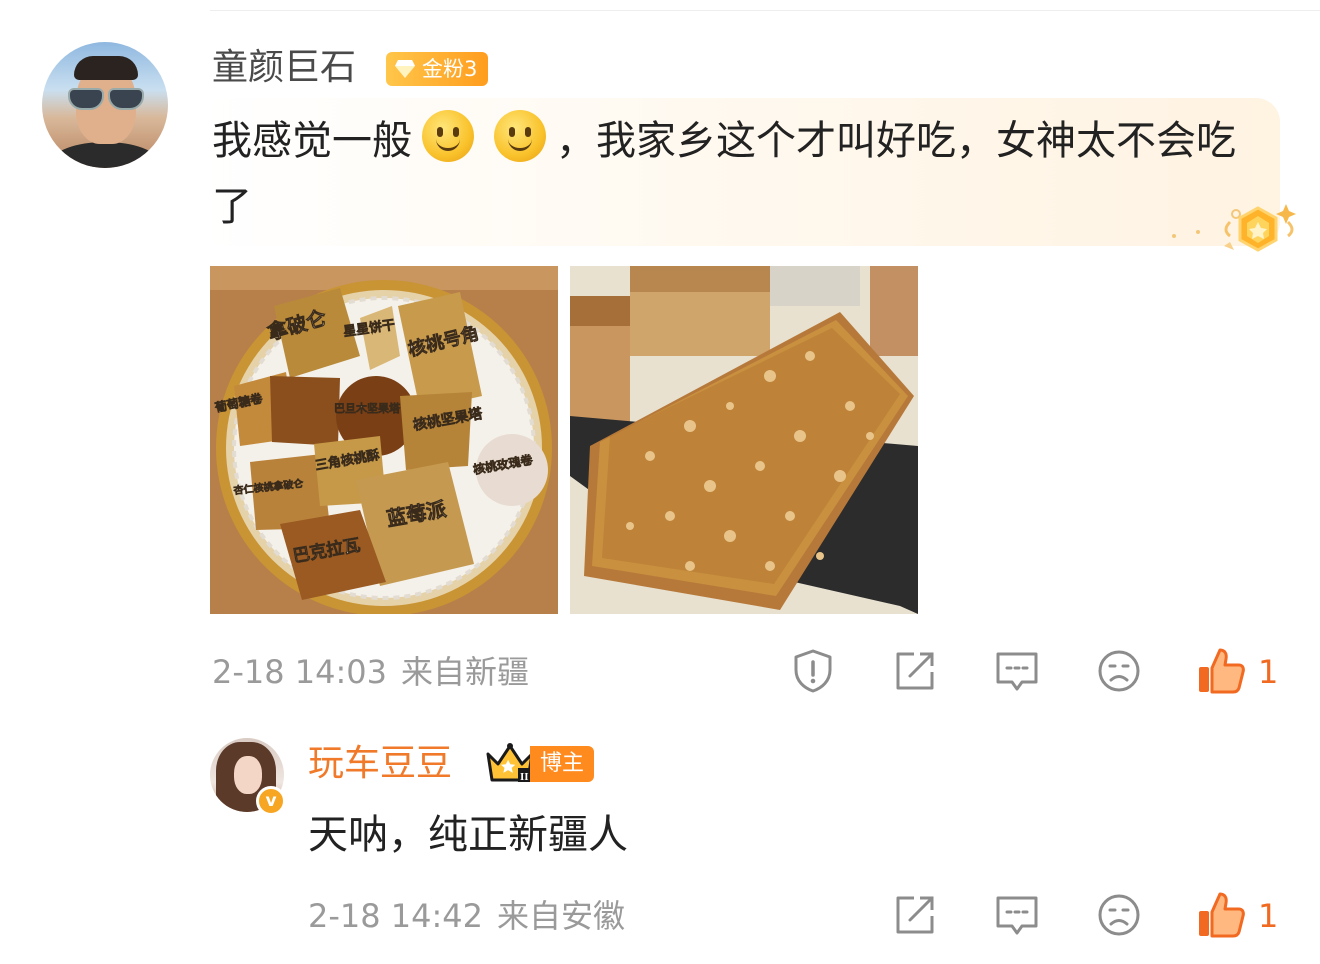 The height and width of the screenshot is (964, 1320). Describe the element at coordinates (765, 10) in the screenshot. I see `top-divider` at that location.